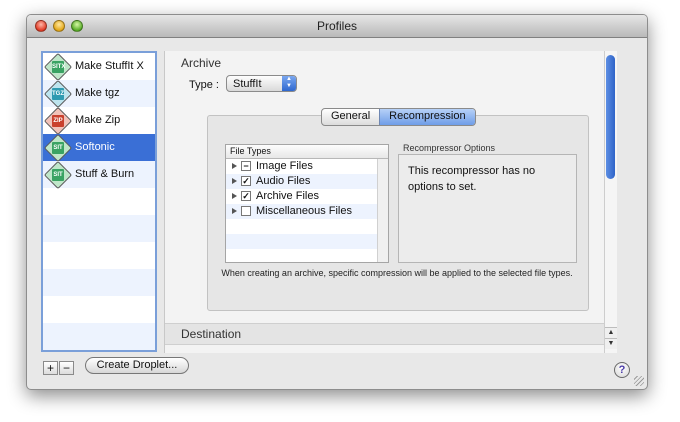 This screenshot has height=422, width=680. I want to click on table-row: − Image Files, so click(302, 166).